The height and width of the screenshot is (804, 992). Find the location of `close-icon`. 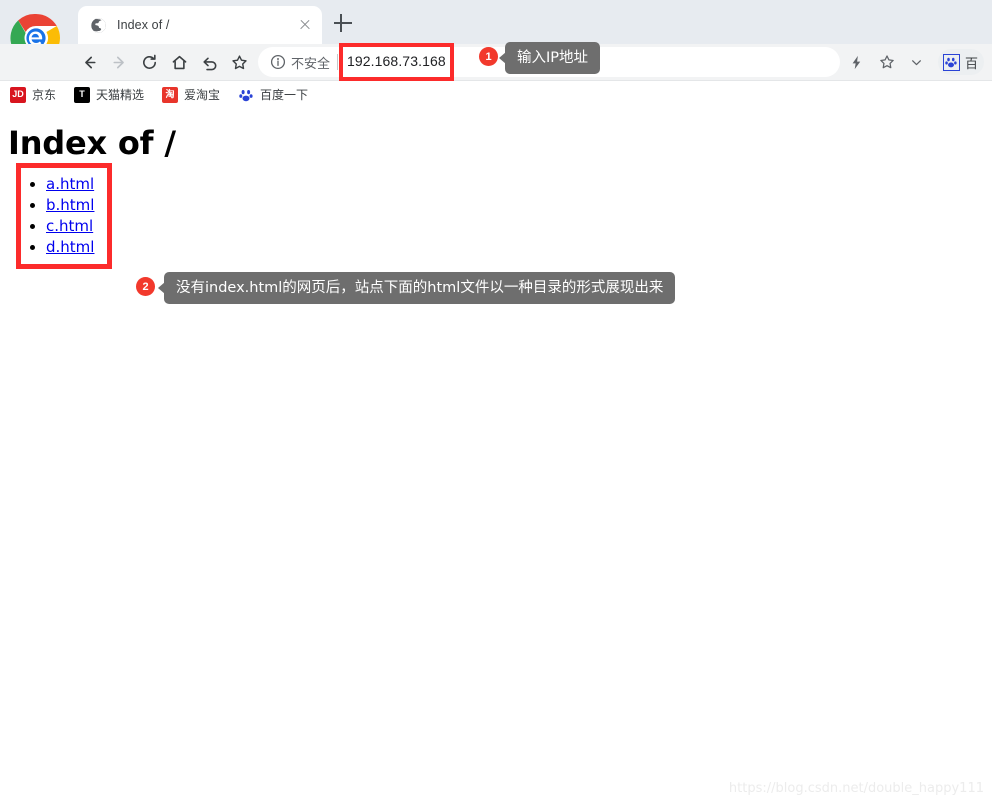

close-icon is located at coordinates (305, 25).